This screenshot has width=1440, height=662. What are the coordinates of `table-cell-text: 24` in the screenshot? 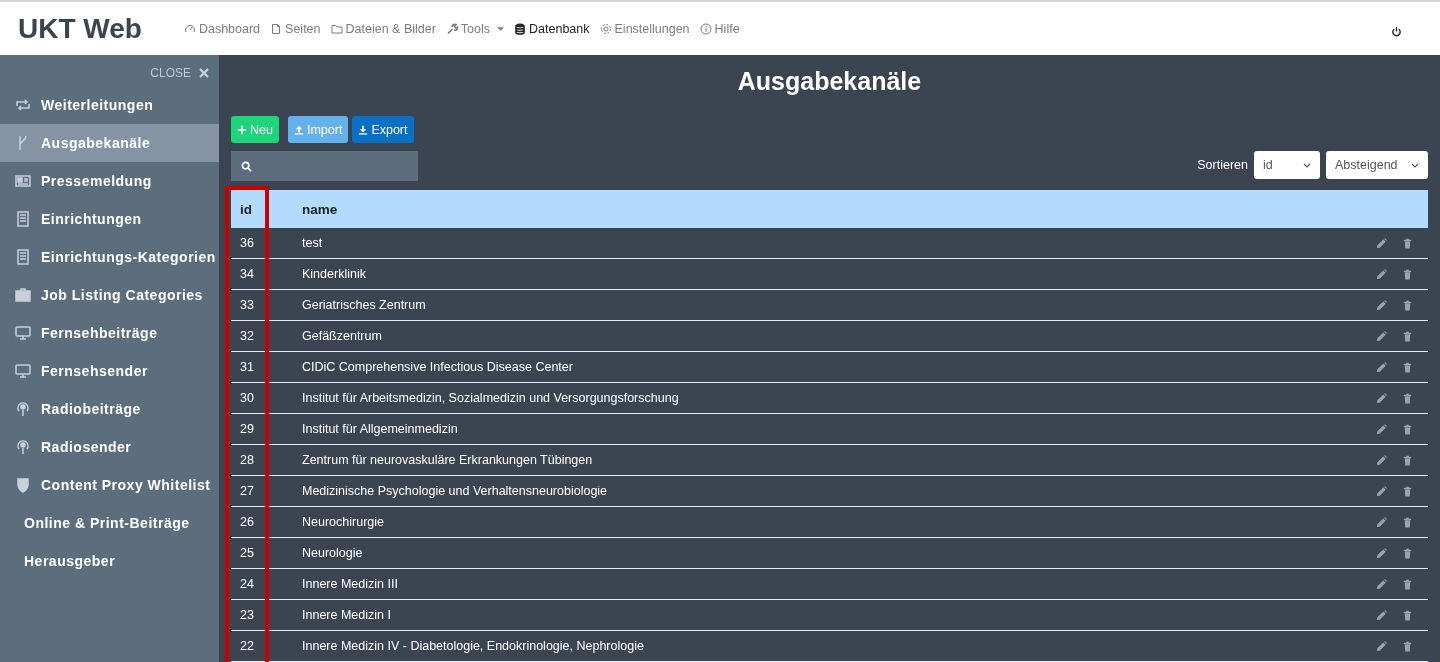 It's located at (247, 584).